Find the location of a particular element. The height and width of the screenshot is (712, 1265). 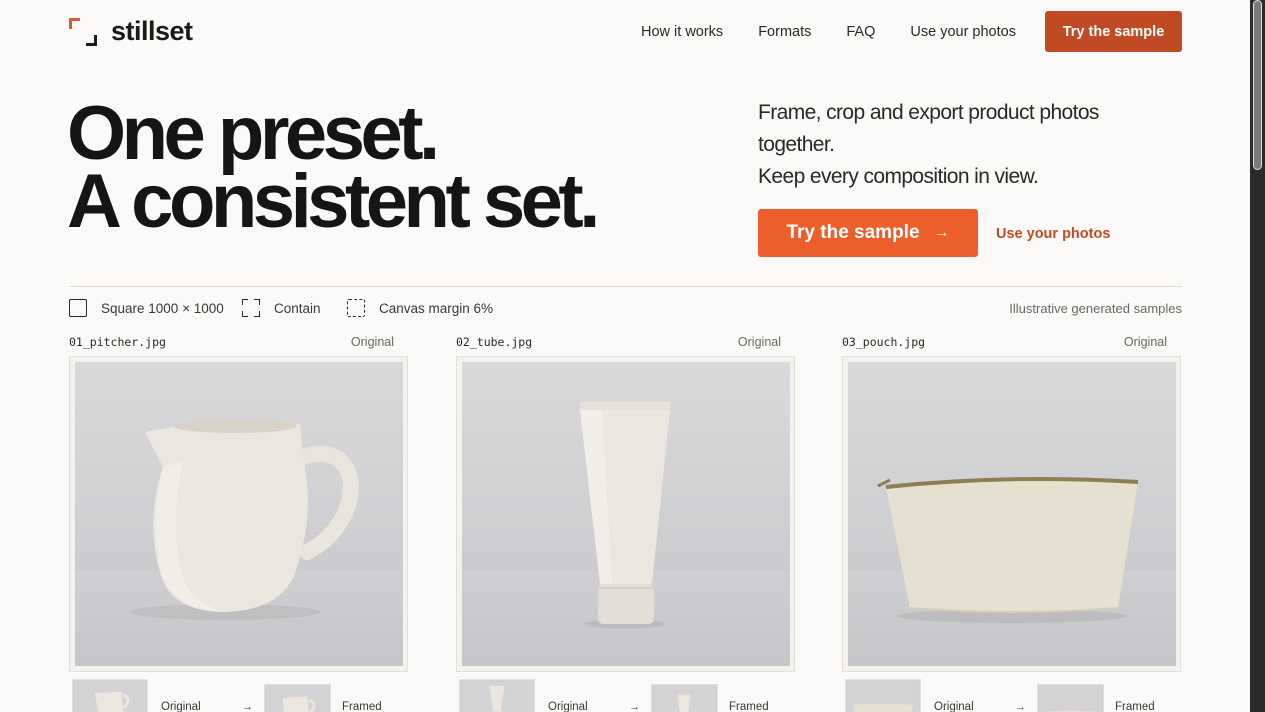

logo-text: stillset is located at coordinates (152, 31).